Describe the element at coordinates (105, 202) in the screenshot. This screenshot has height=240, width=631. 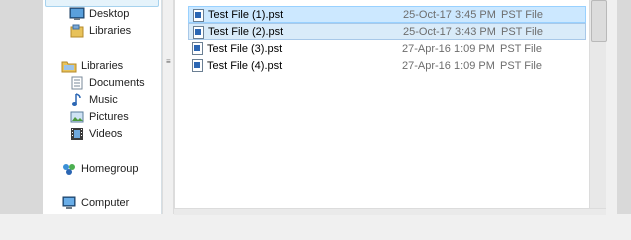
I see `nav-item-label: Computer` at that location.